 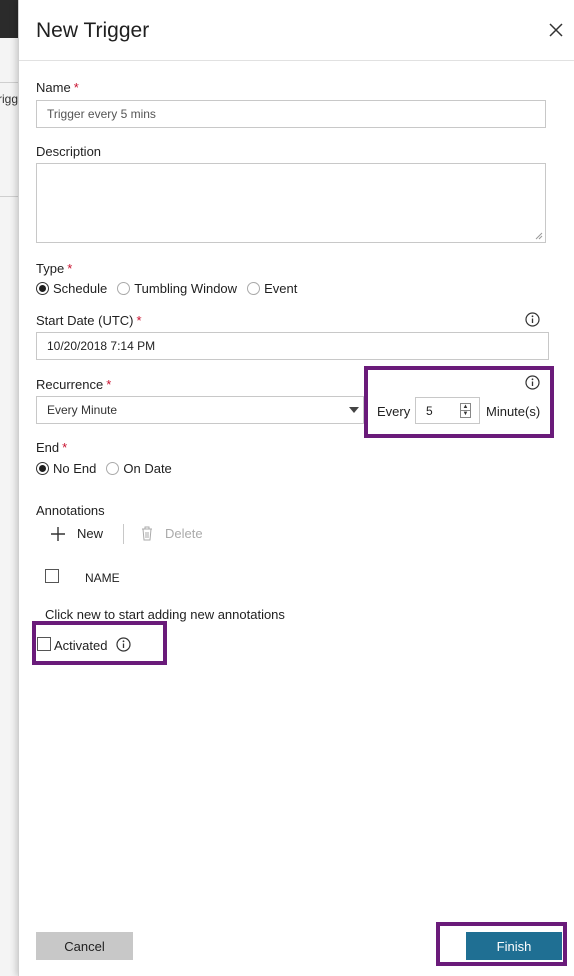 I want to click on name-label: Name *, so click(x=57, y=87).